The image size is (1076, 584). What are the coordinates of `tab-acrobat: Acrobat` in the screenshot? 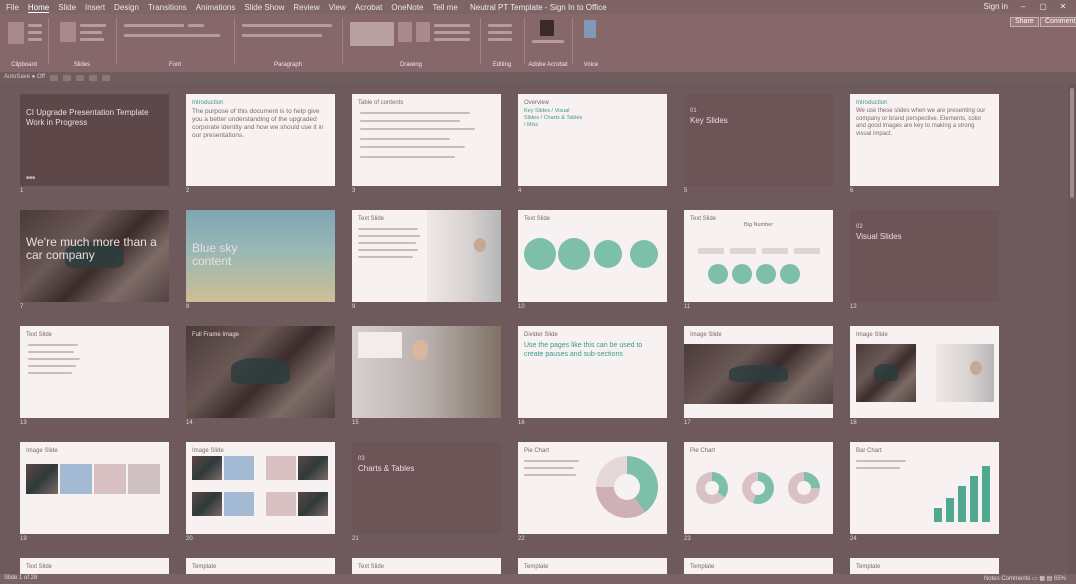 It's located at (369, 8).